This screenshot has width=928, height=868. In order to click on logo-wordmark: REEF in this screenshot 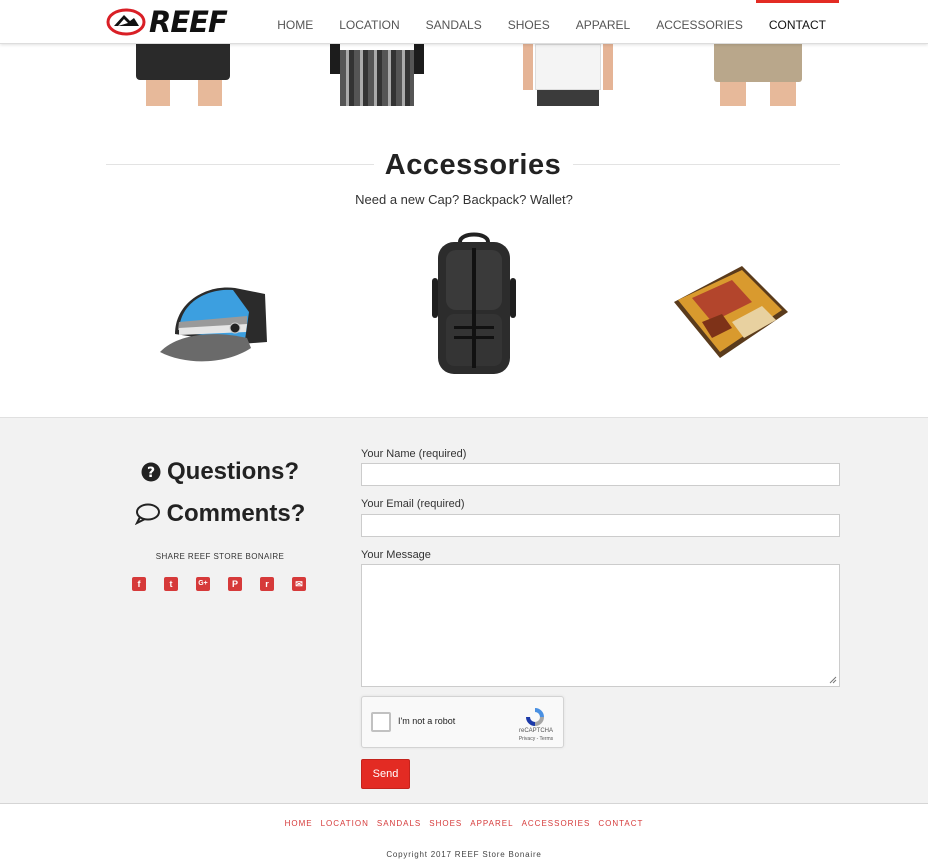, I will do `click(188, 22)`.